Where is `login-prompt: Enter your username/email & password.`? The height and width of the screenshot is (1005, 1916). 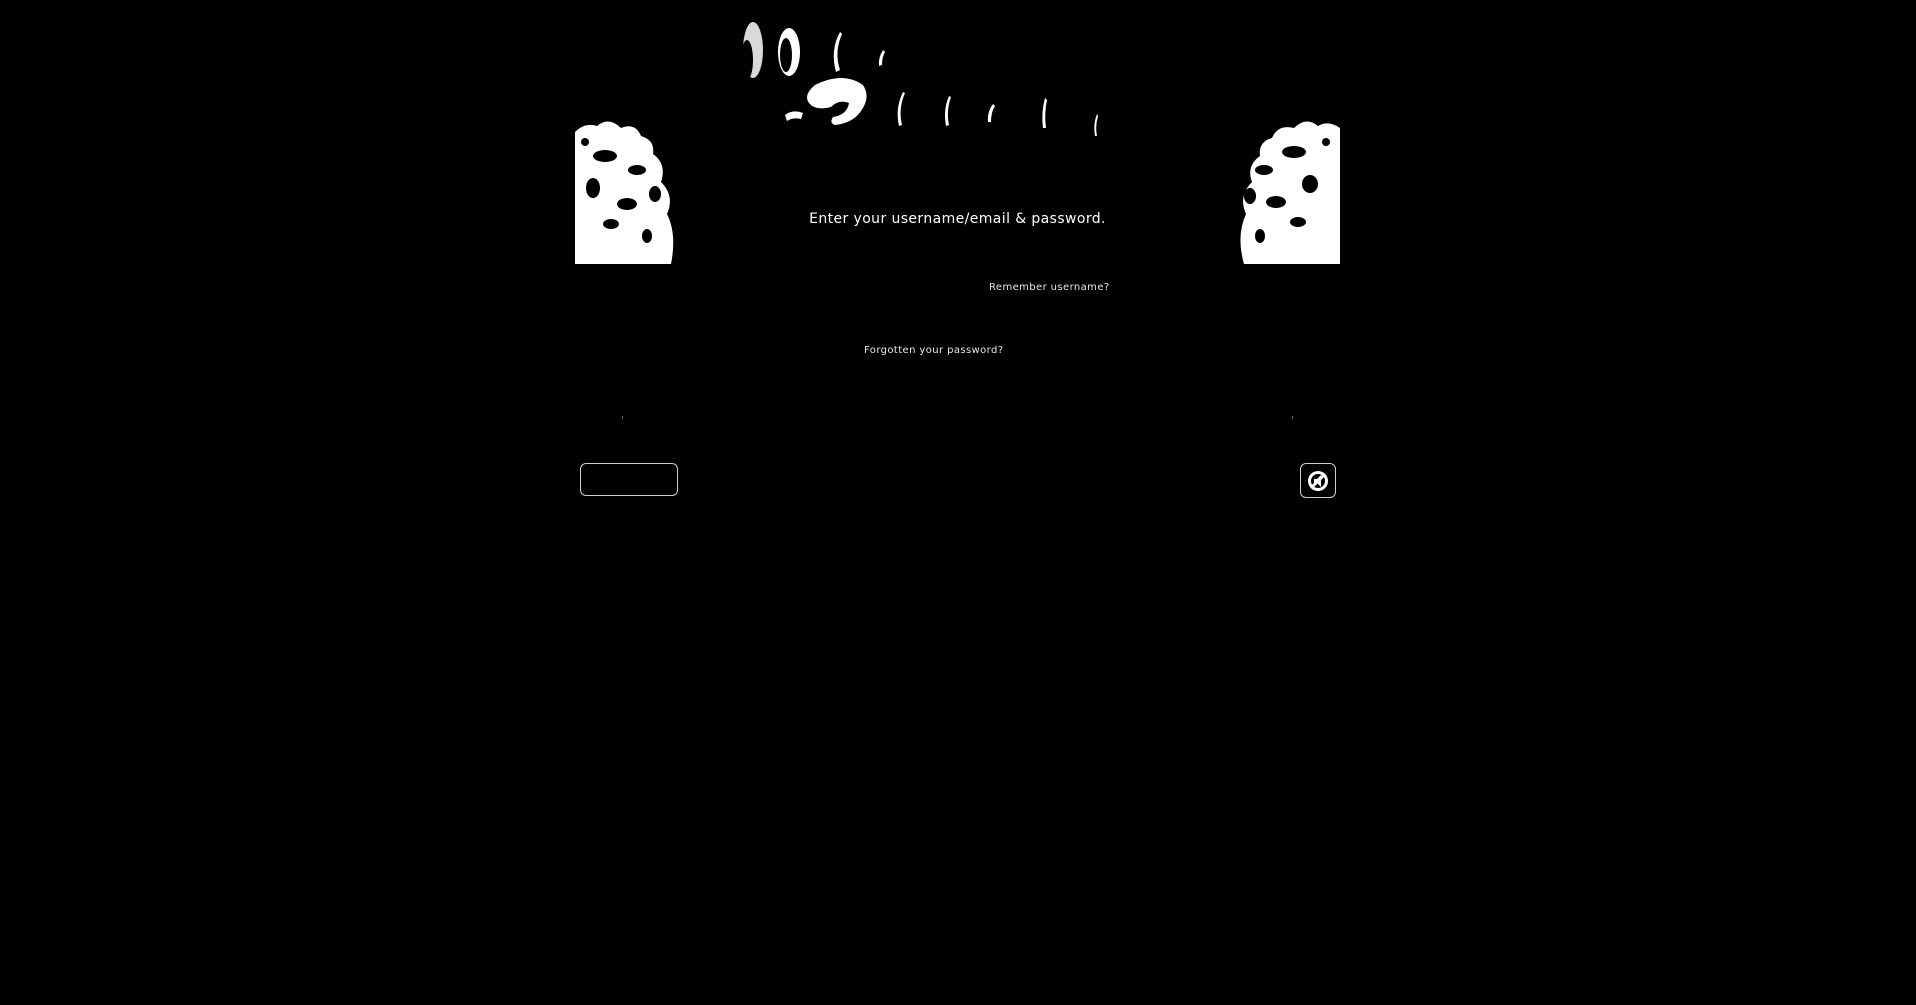
login-prompt: Enter your username/email & password. is located at coordinates (957, 219).